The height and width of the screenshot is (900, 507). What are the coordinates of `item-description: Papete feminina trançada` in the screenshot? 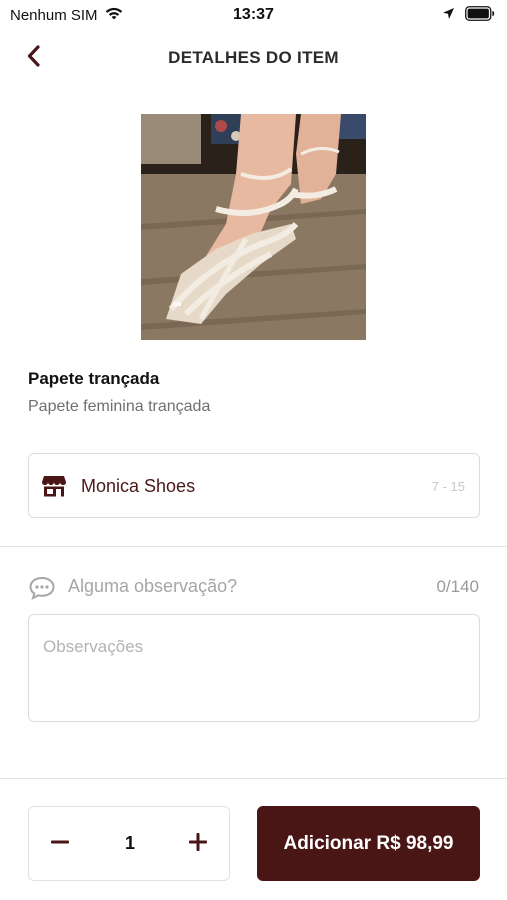 It's located at (119, 406).